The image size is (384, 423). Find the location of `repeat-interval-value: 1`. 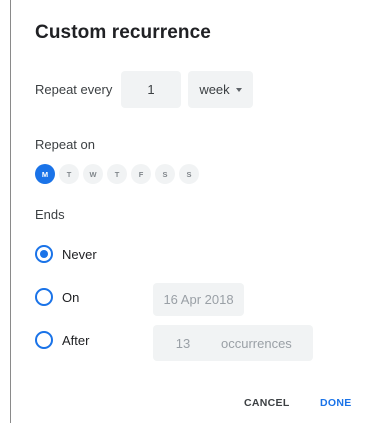

repeat-interval-value: 1 is located at coordinates (151, 89).